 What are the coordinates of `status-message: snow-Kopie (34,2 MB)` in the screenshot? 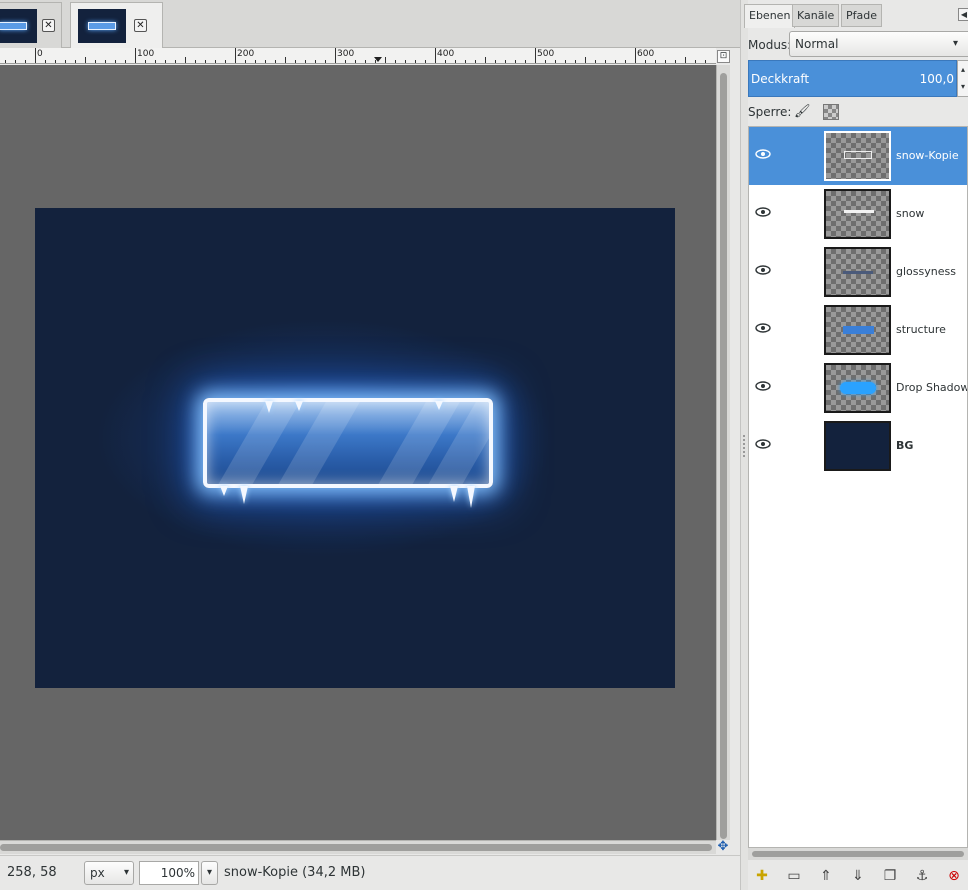 It's located at (295, 872).